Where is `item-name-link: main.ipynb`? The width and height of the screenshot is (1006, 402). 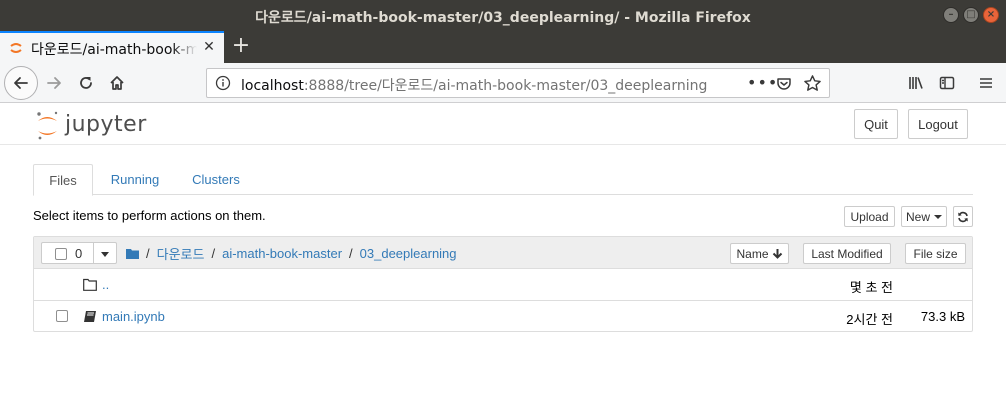
item-name-link: main.ipynb is located at coordinates (133, 316).